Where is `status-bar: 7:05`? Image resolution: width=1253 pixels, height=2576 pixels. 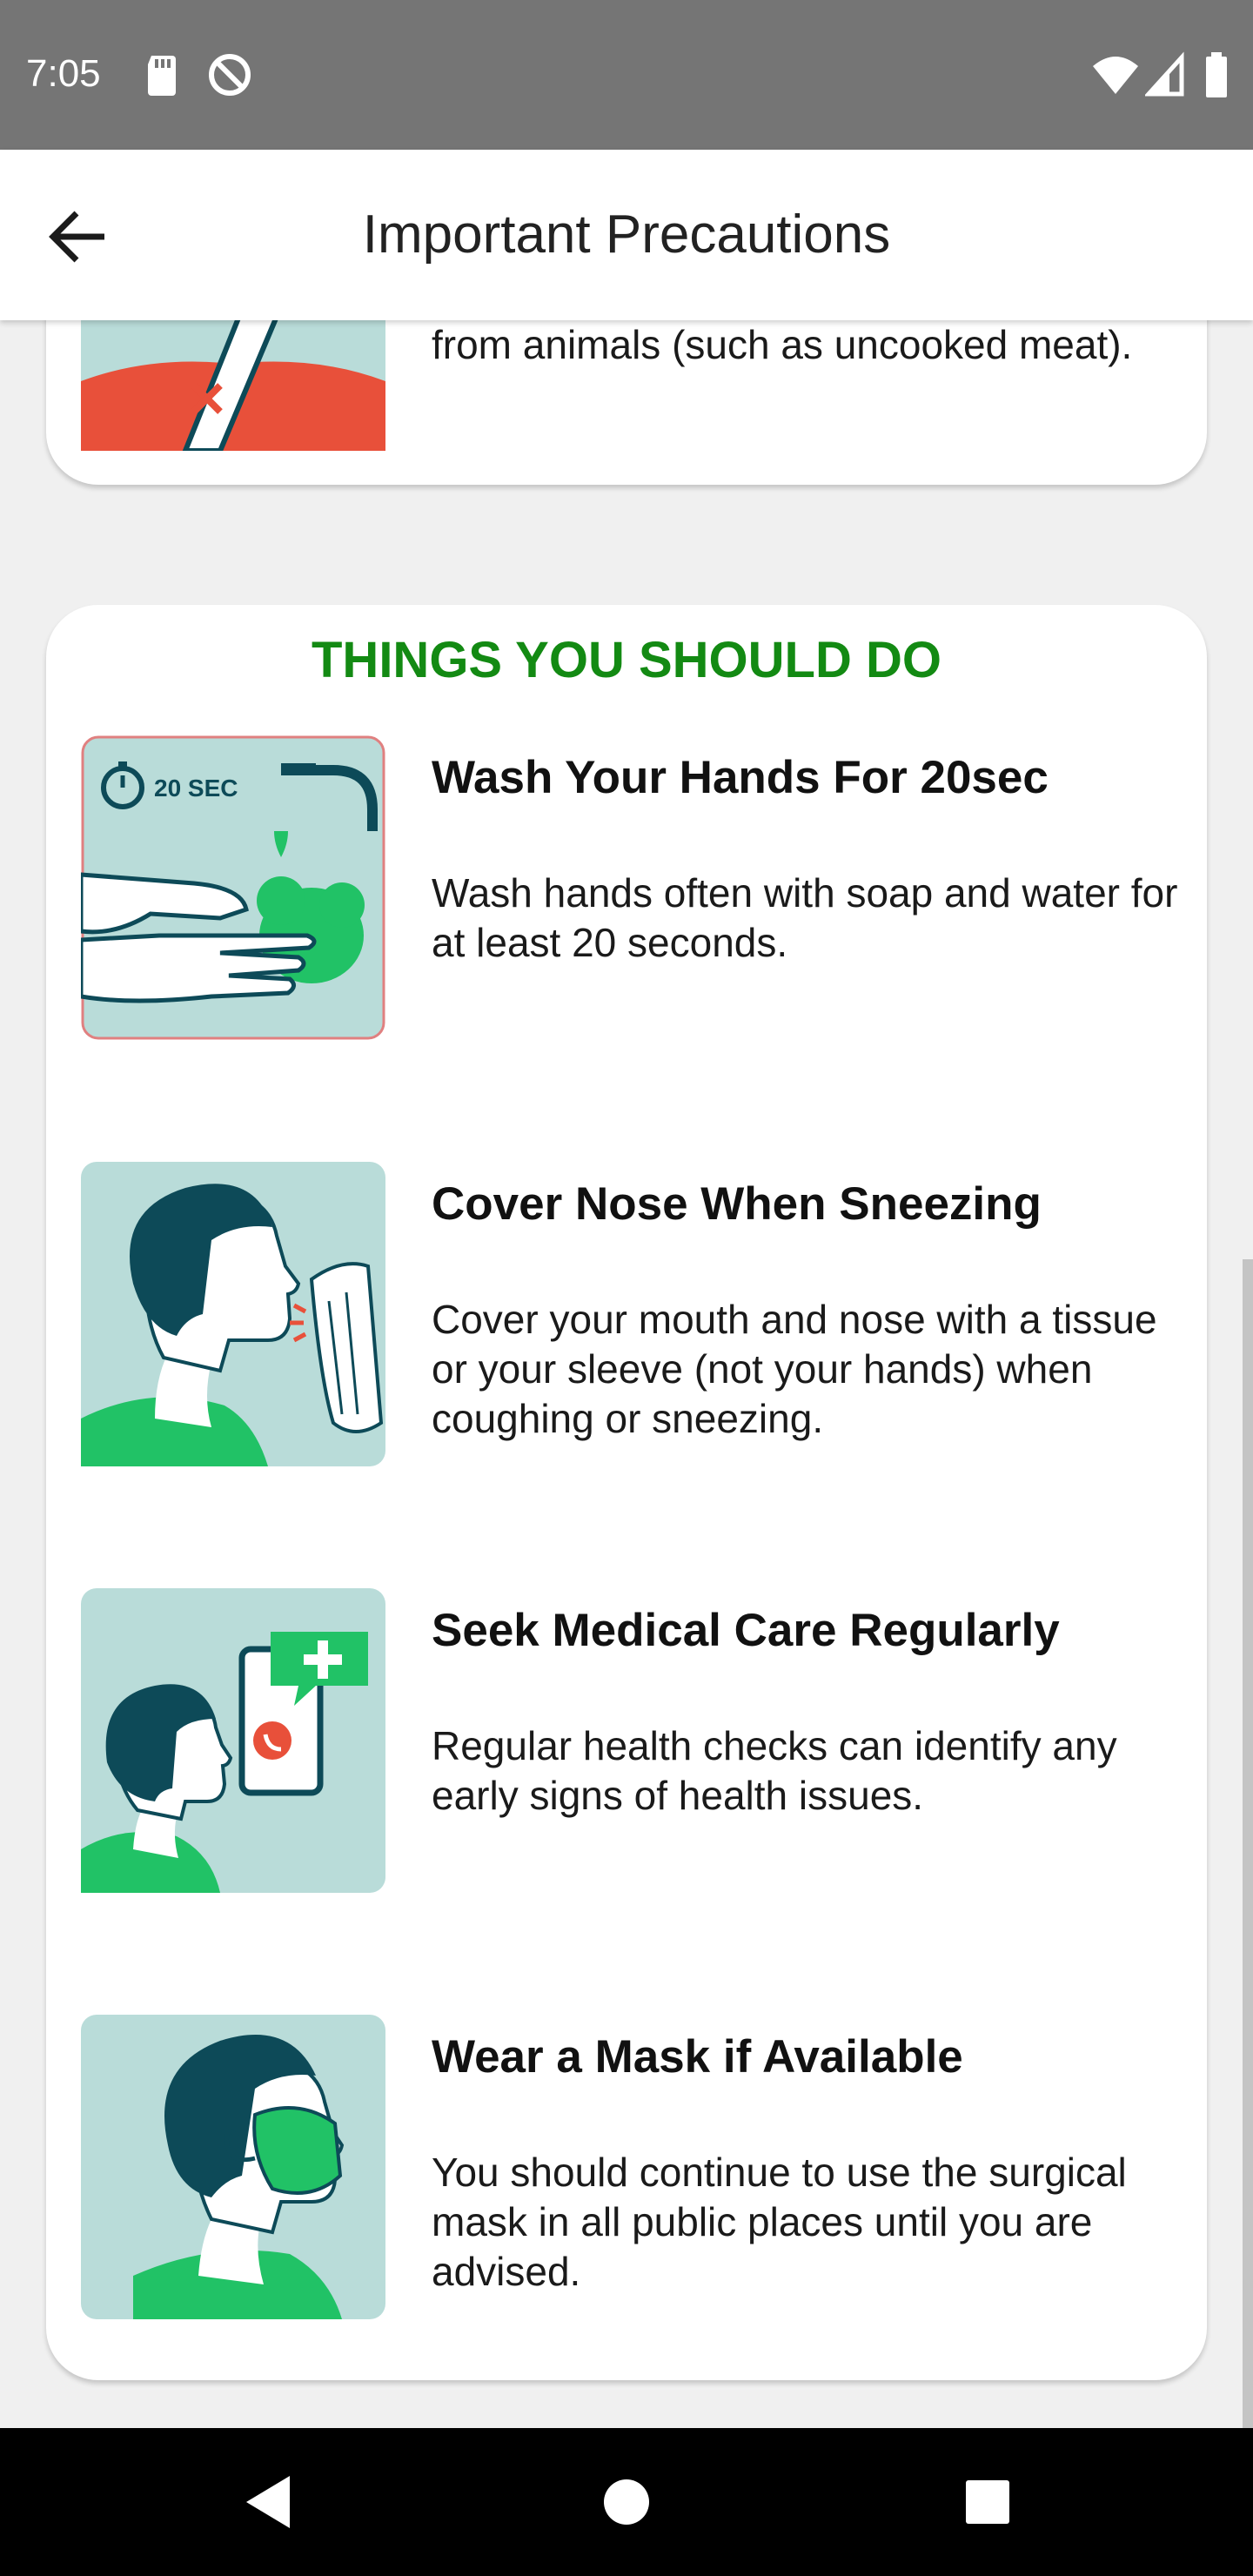
status-bar: 7:05 is located at coordinates (626, 75).